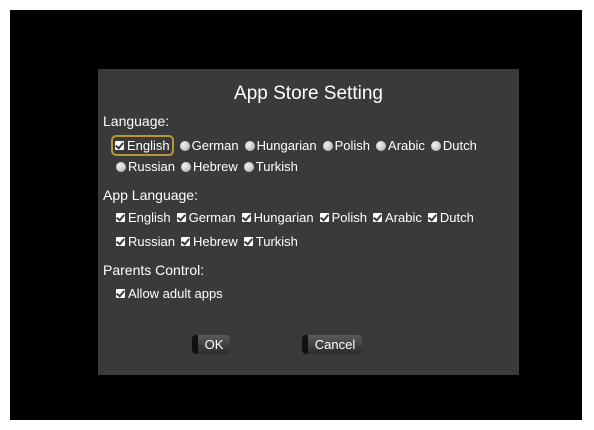  What do you see at coordinates (280, 145) in the screenshot?
I see `language-option-hungarian: Hungarian` at bounding box center [280, 145].